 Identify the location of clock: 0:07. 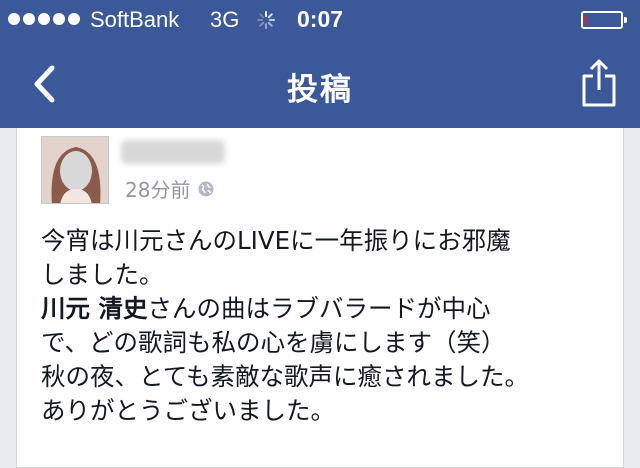
(320, 19).